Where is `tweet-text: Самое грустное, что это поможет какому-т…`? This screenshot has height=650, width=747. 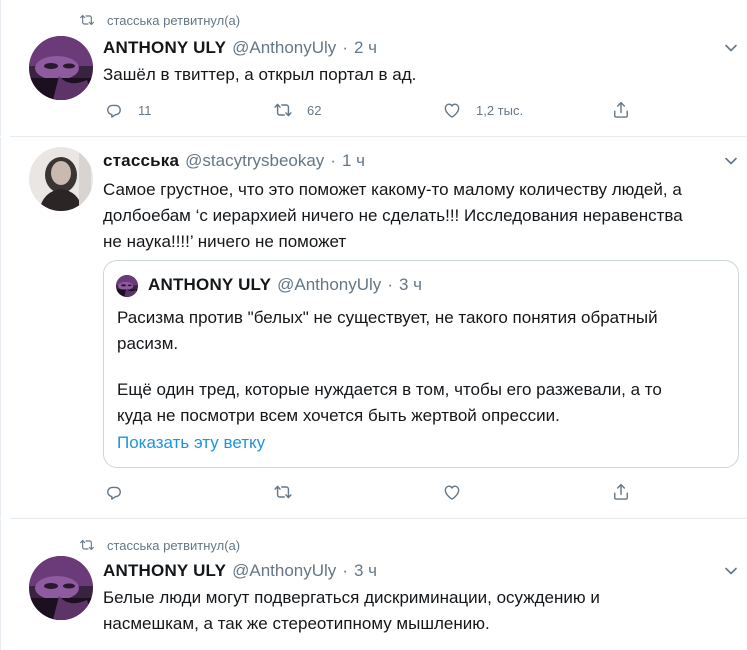 tweet-text: Самое грустное, что это поможет какому-т… is located at coordinates (423, 216).